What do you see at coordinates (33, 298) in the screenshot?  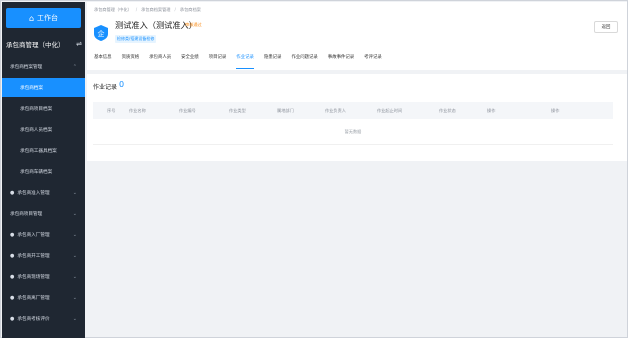 I see `sidebar-item-label: 承包商离厂管理` at bounding box center [33, 298].